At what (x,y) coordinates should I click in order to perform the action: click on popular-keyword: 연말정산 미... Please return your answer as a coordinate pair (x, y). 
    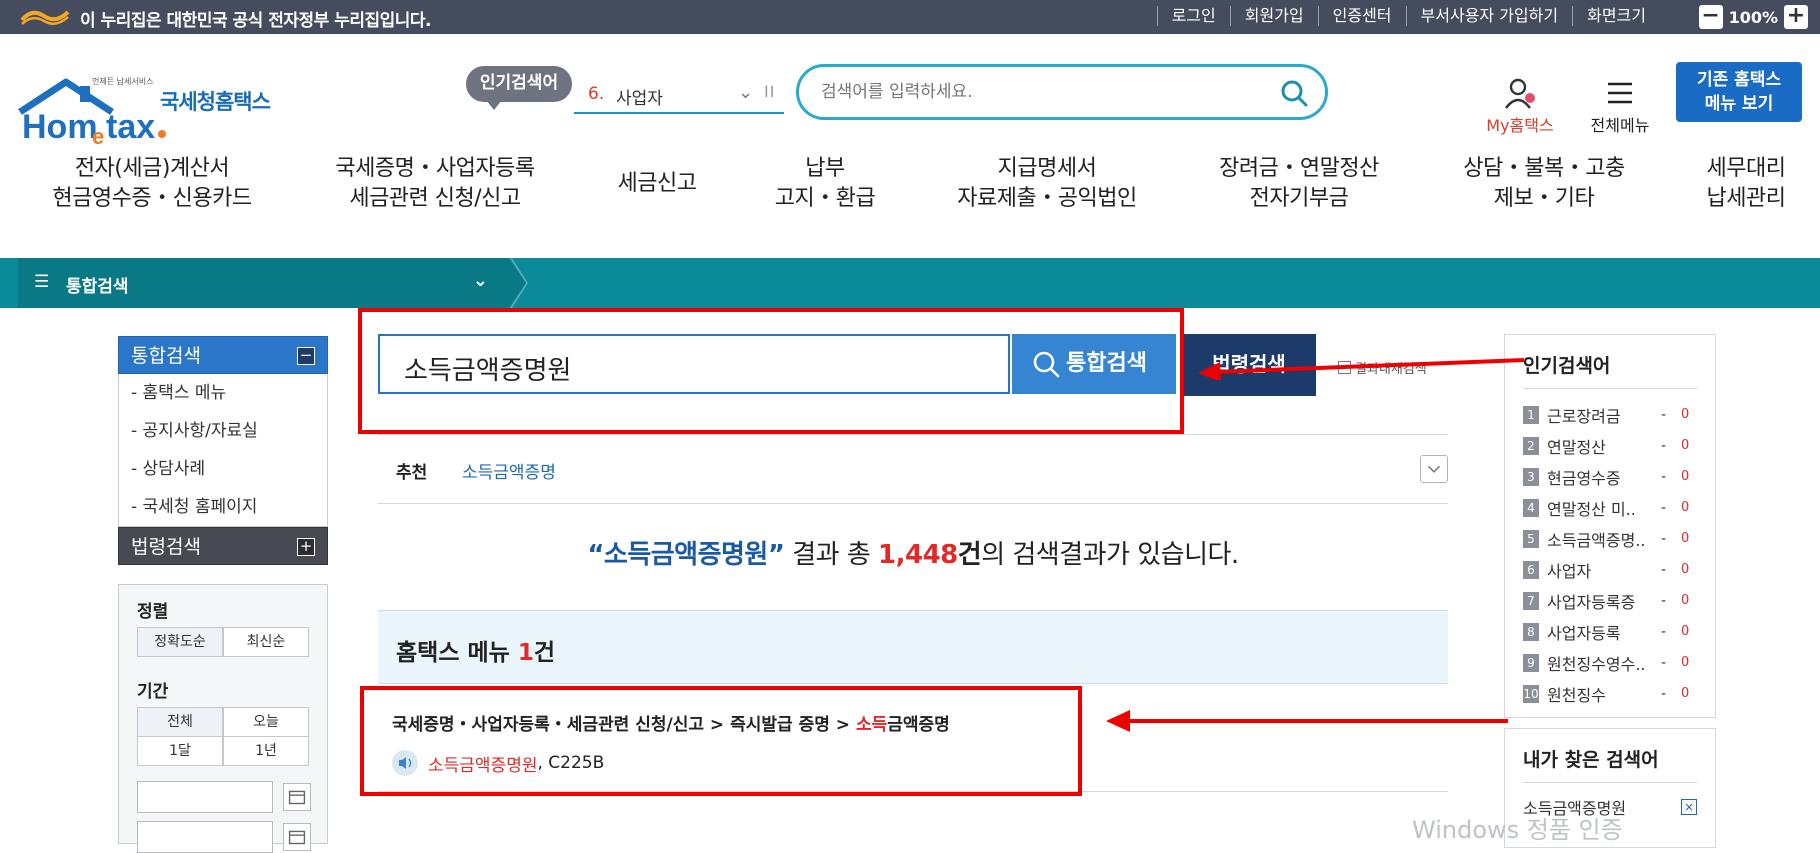
    Looking at the image, I should click on (1604, 508).